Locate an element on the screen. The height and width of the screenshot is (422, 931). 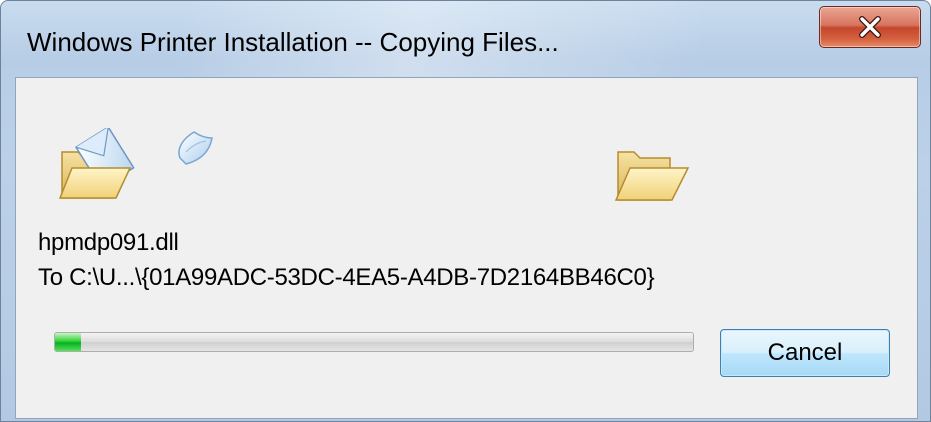
cancel-button: Cancel is located at coordinates (805, 353).